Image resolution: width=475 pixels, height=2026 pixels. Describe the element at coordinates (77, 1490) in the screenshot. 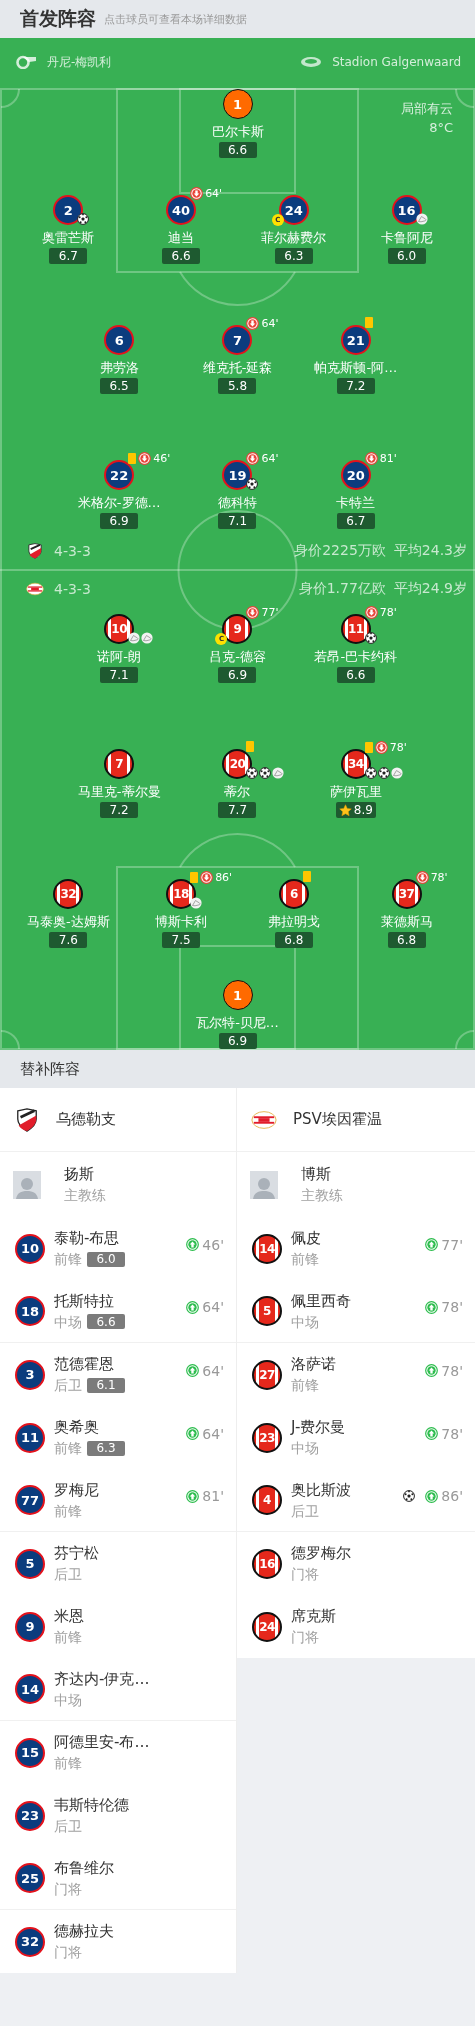

I see `player-name: 罗梅尼` at that location.